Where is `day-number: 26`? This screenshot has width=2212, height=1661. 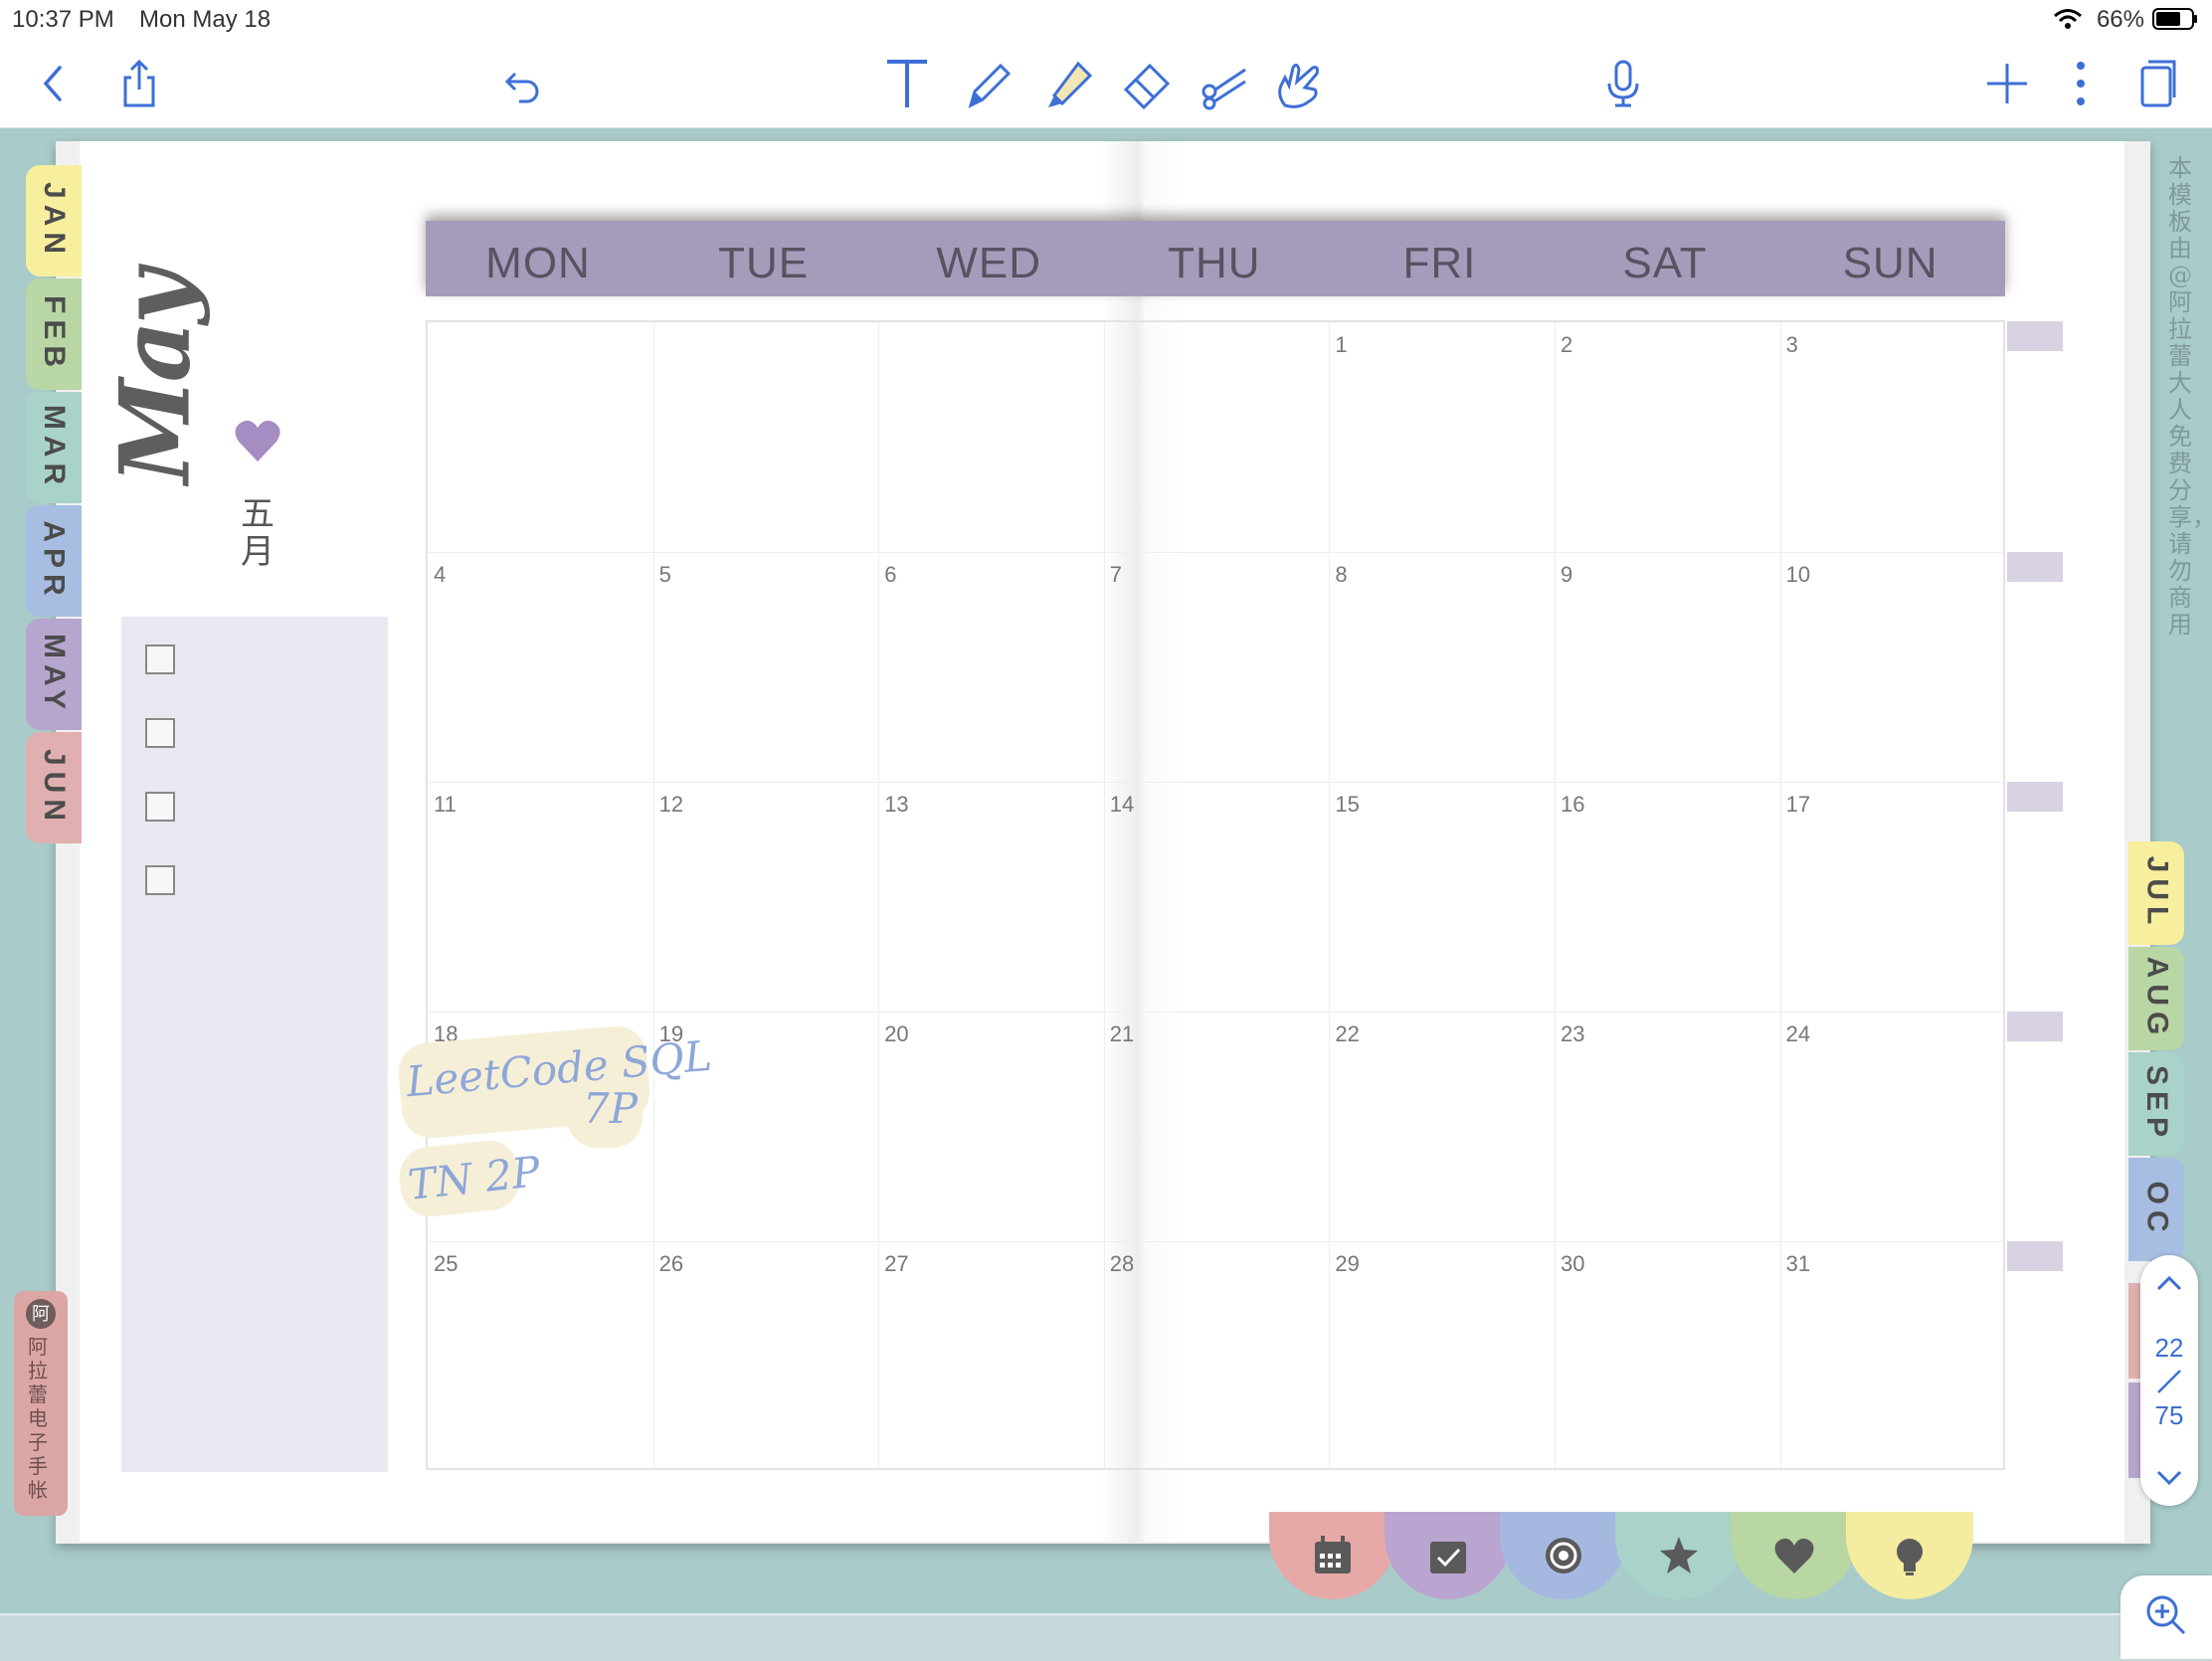 day-number: 26 is located at coordinates (671, 1264).